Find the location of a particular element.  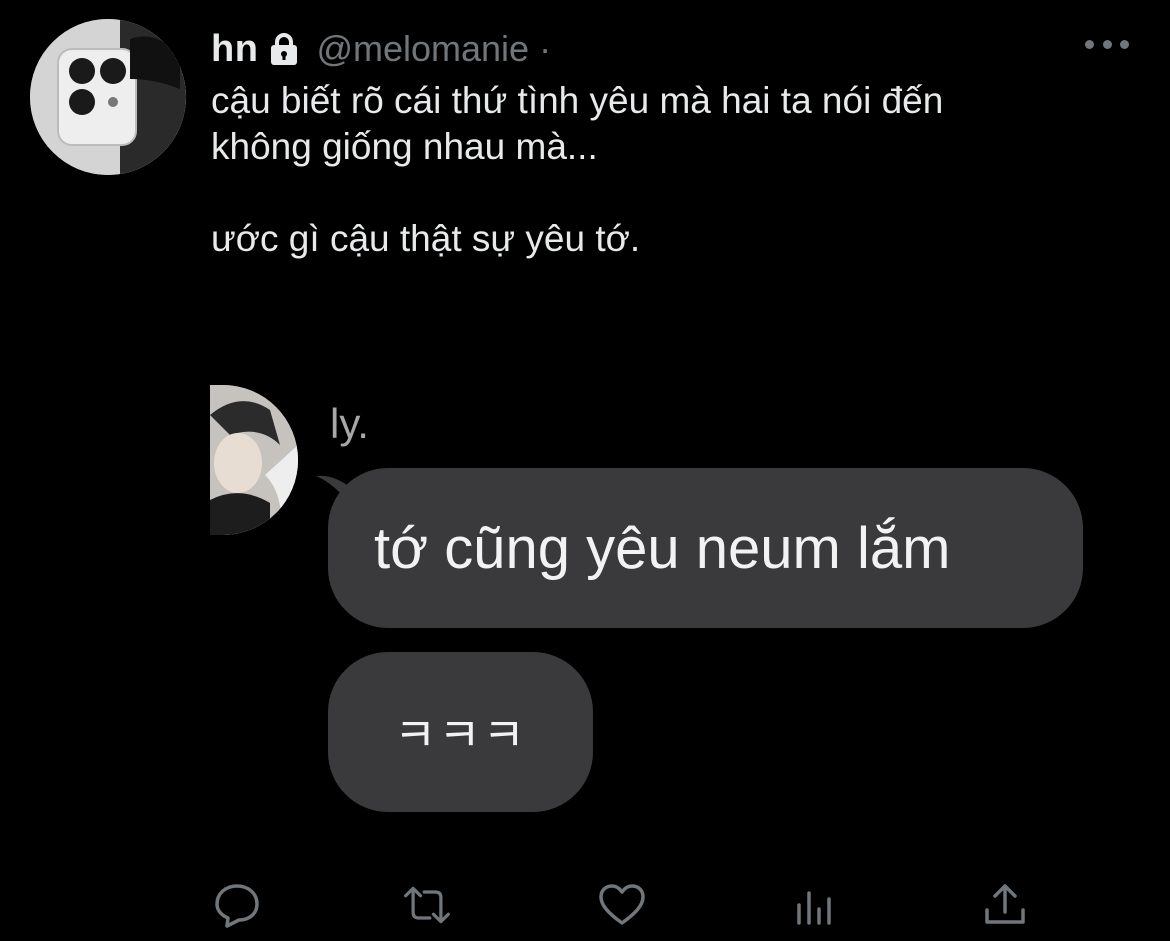

more-options-icon is located at coordinates (1107, 44).